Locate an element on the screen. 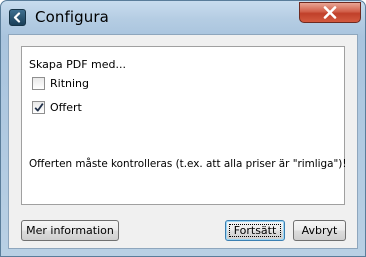 This screenshot has height=257, width=366. offert-checkbox is located at coordinates (38, 107).